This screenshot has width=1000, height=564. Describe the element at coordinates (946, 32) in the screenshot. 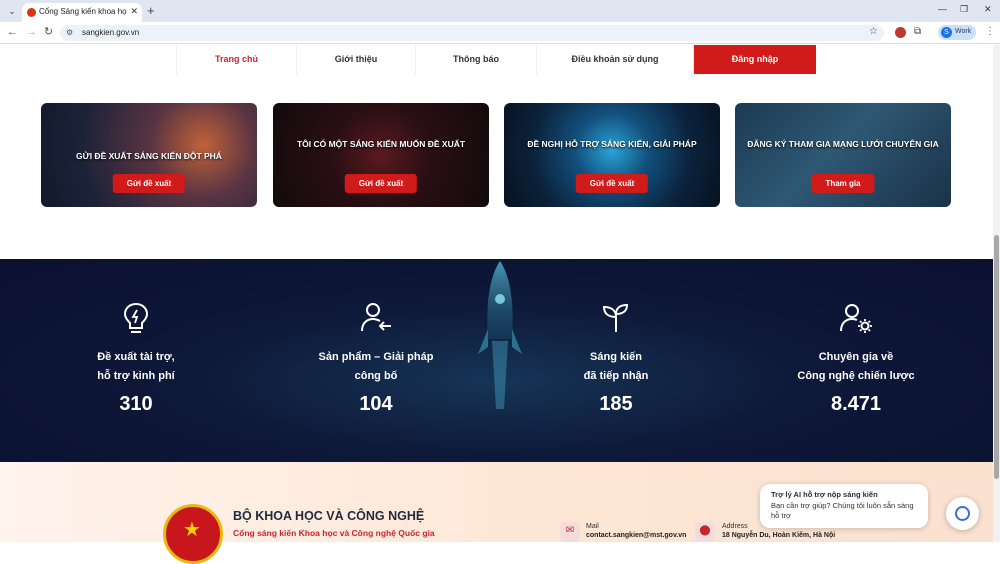

I see `avatar: S` at that location.